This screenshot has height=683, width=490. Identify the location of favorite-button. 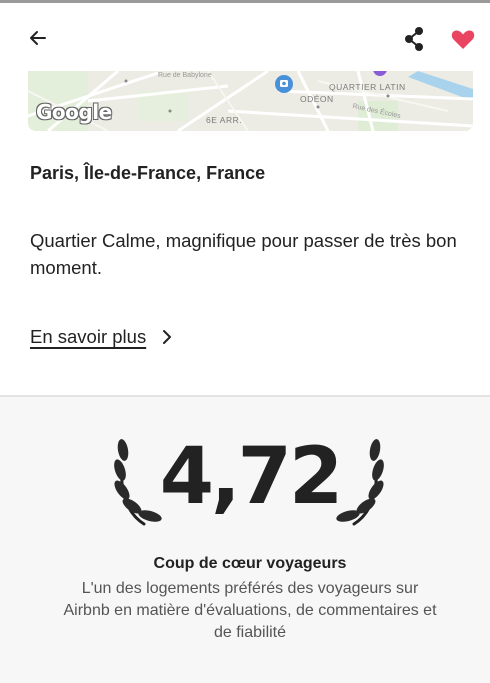
(463, 39).